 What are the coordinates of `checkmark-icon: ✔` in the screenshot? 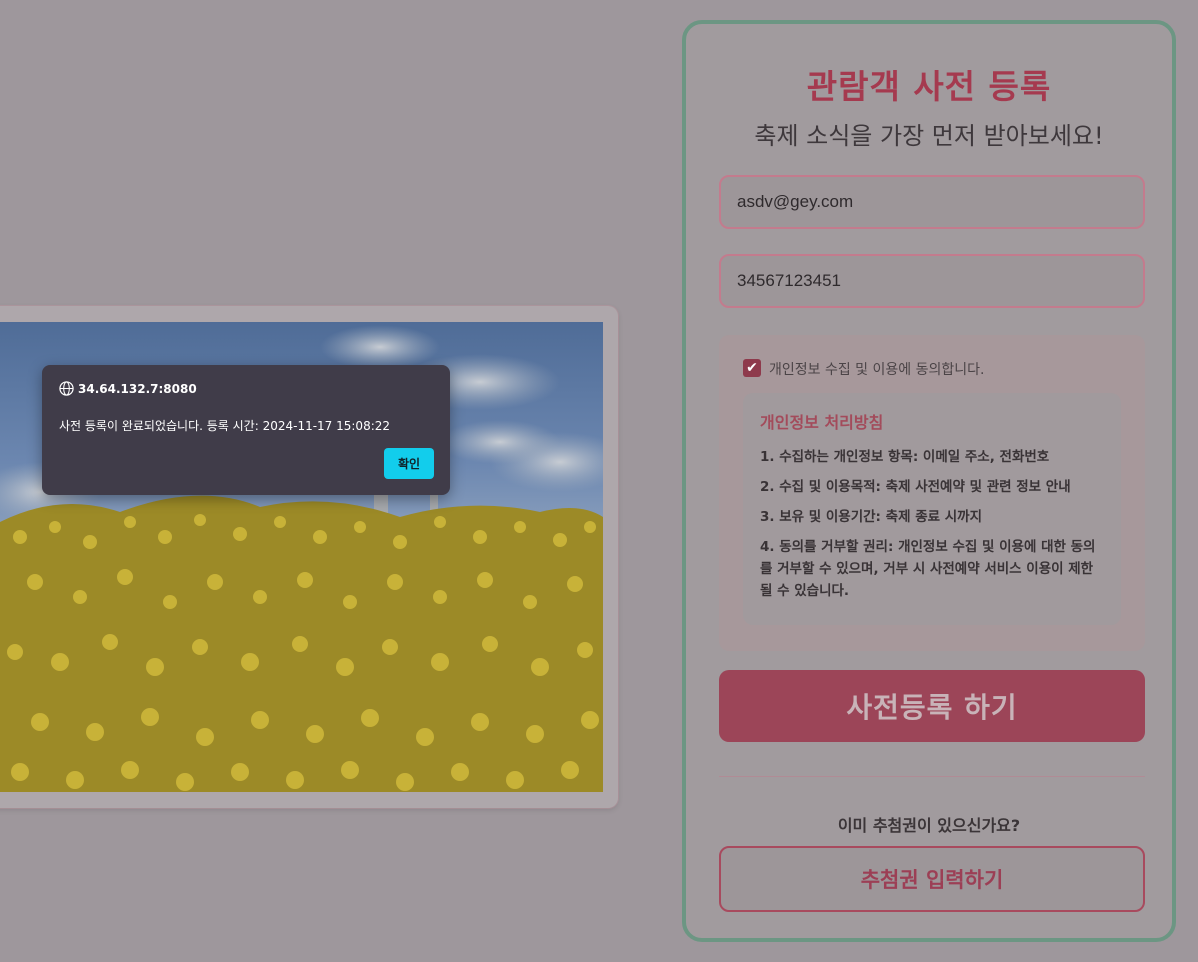 It's located at (752, 368).